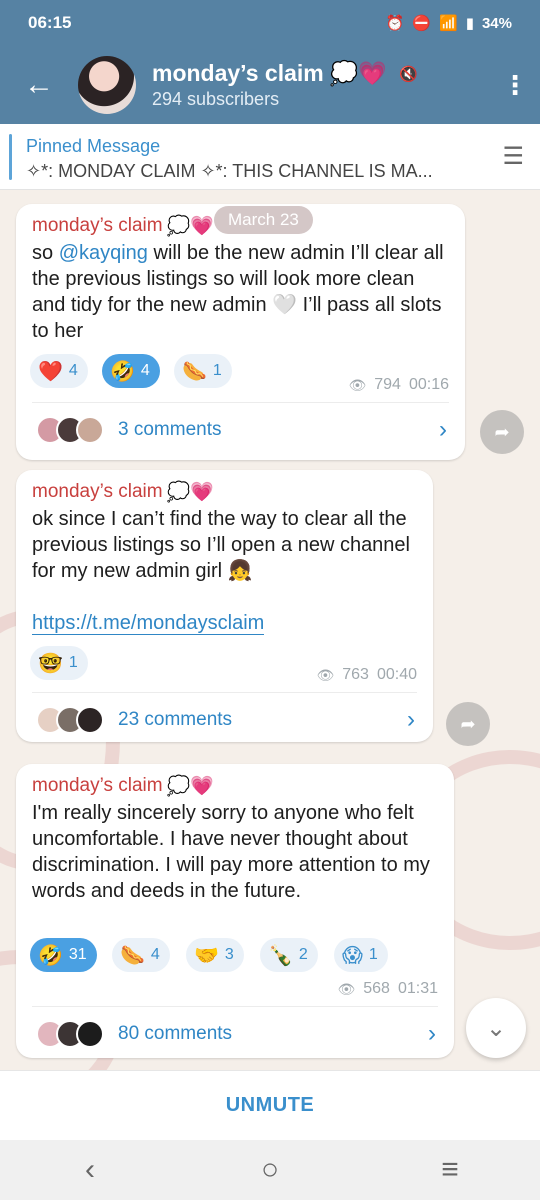 This screenshot has width=540, height=1200. I want to click on view-count: 763, so click(355, 674).